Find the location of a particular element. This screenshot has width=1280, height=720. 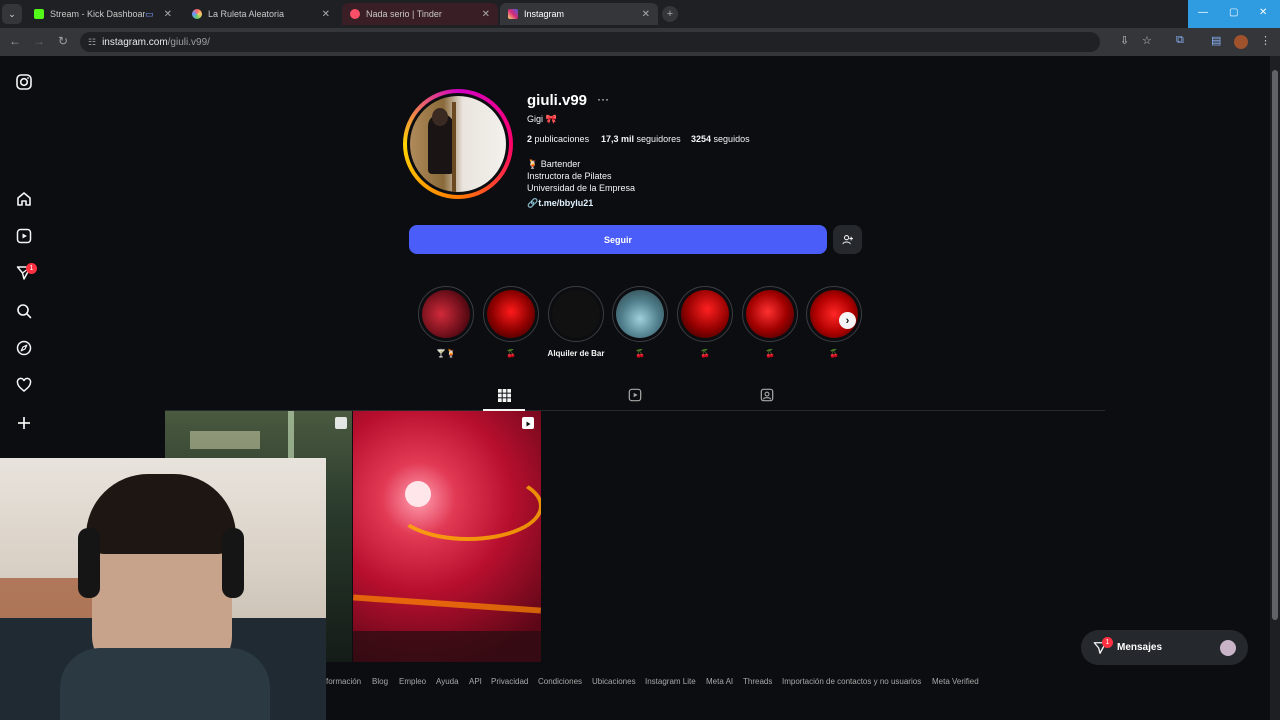

tab-ruleta: La Ruleta Aleatoria ✕ is located at coordinates (261, 14).